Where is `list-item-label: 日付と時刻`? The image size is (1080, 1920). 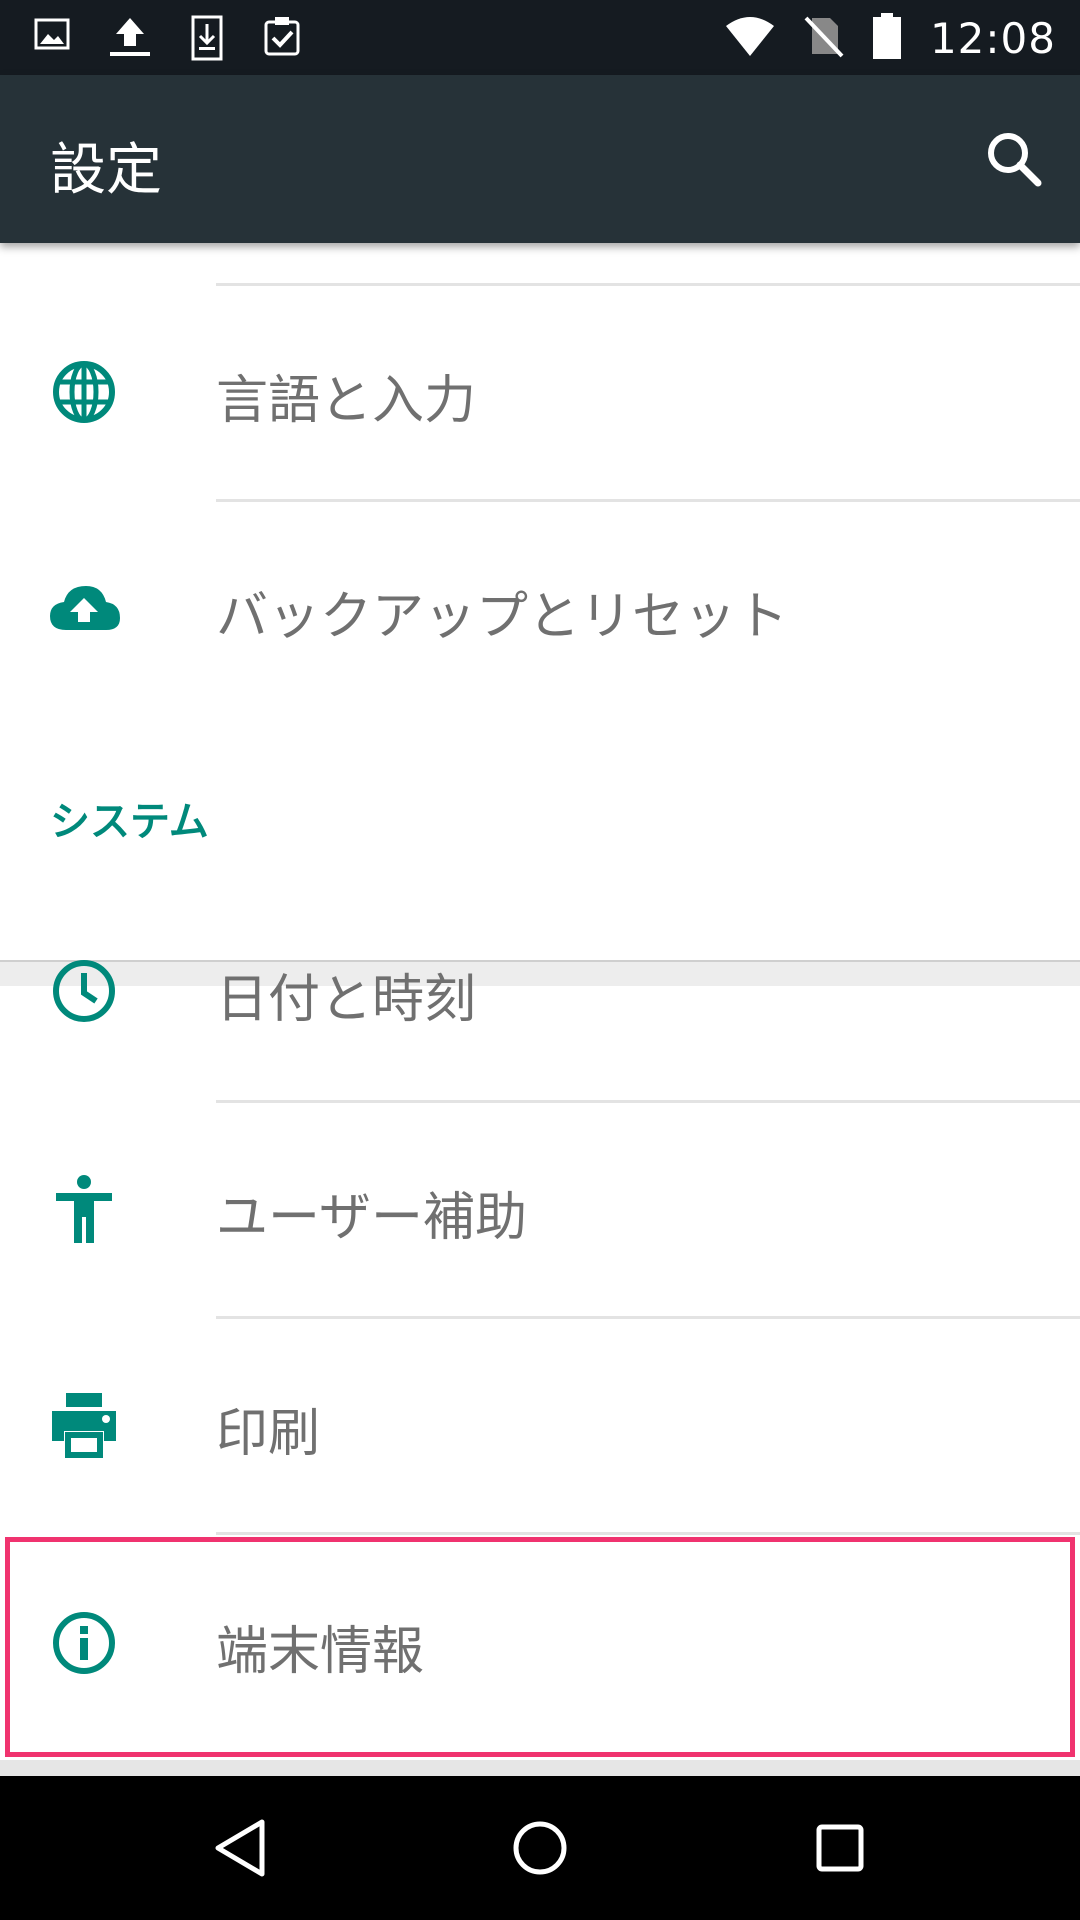 list-item-label: 日付と時刻 is located at coordinates (346, 1000).